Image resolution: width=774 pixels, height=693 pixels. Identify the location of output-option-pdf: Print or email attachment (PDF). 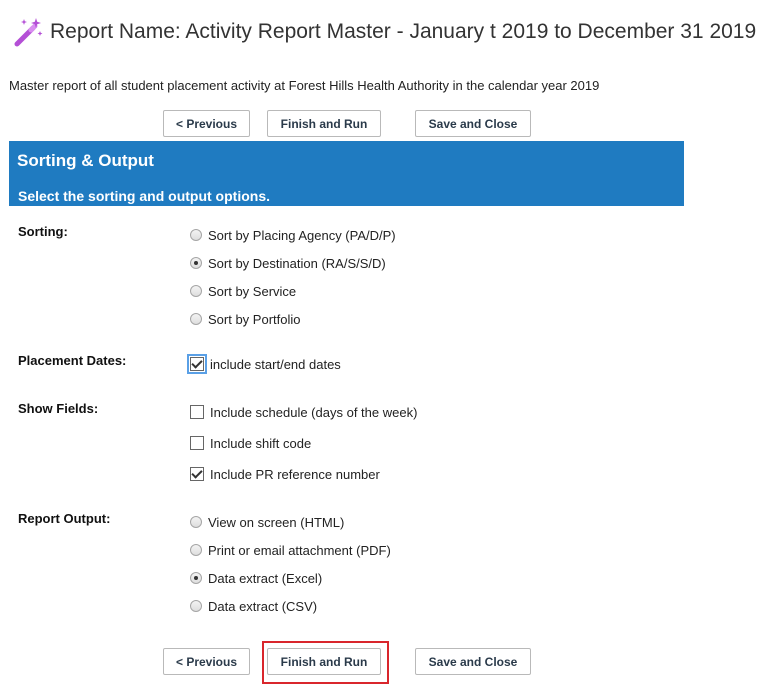
(290, 550).